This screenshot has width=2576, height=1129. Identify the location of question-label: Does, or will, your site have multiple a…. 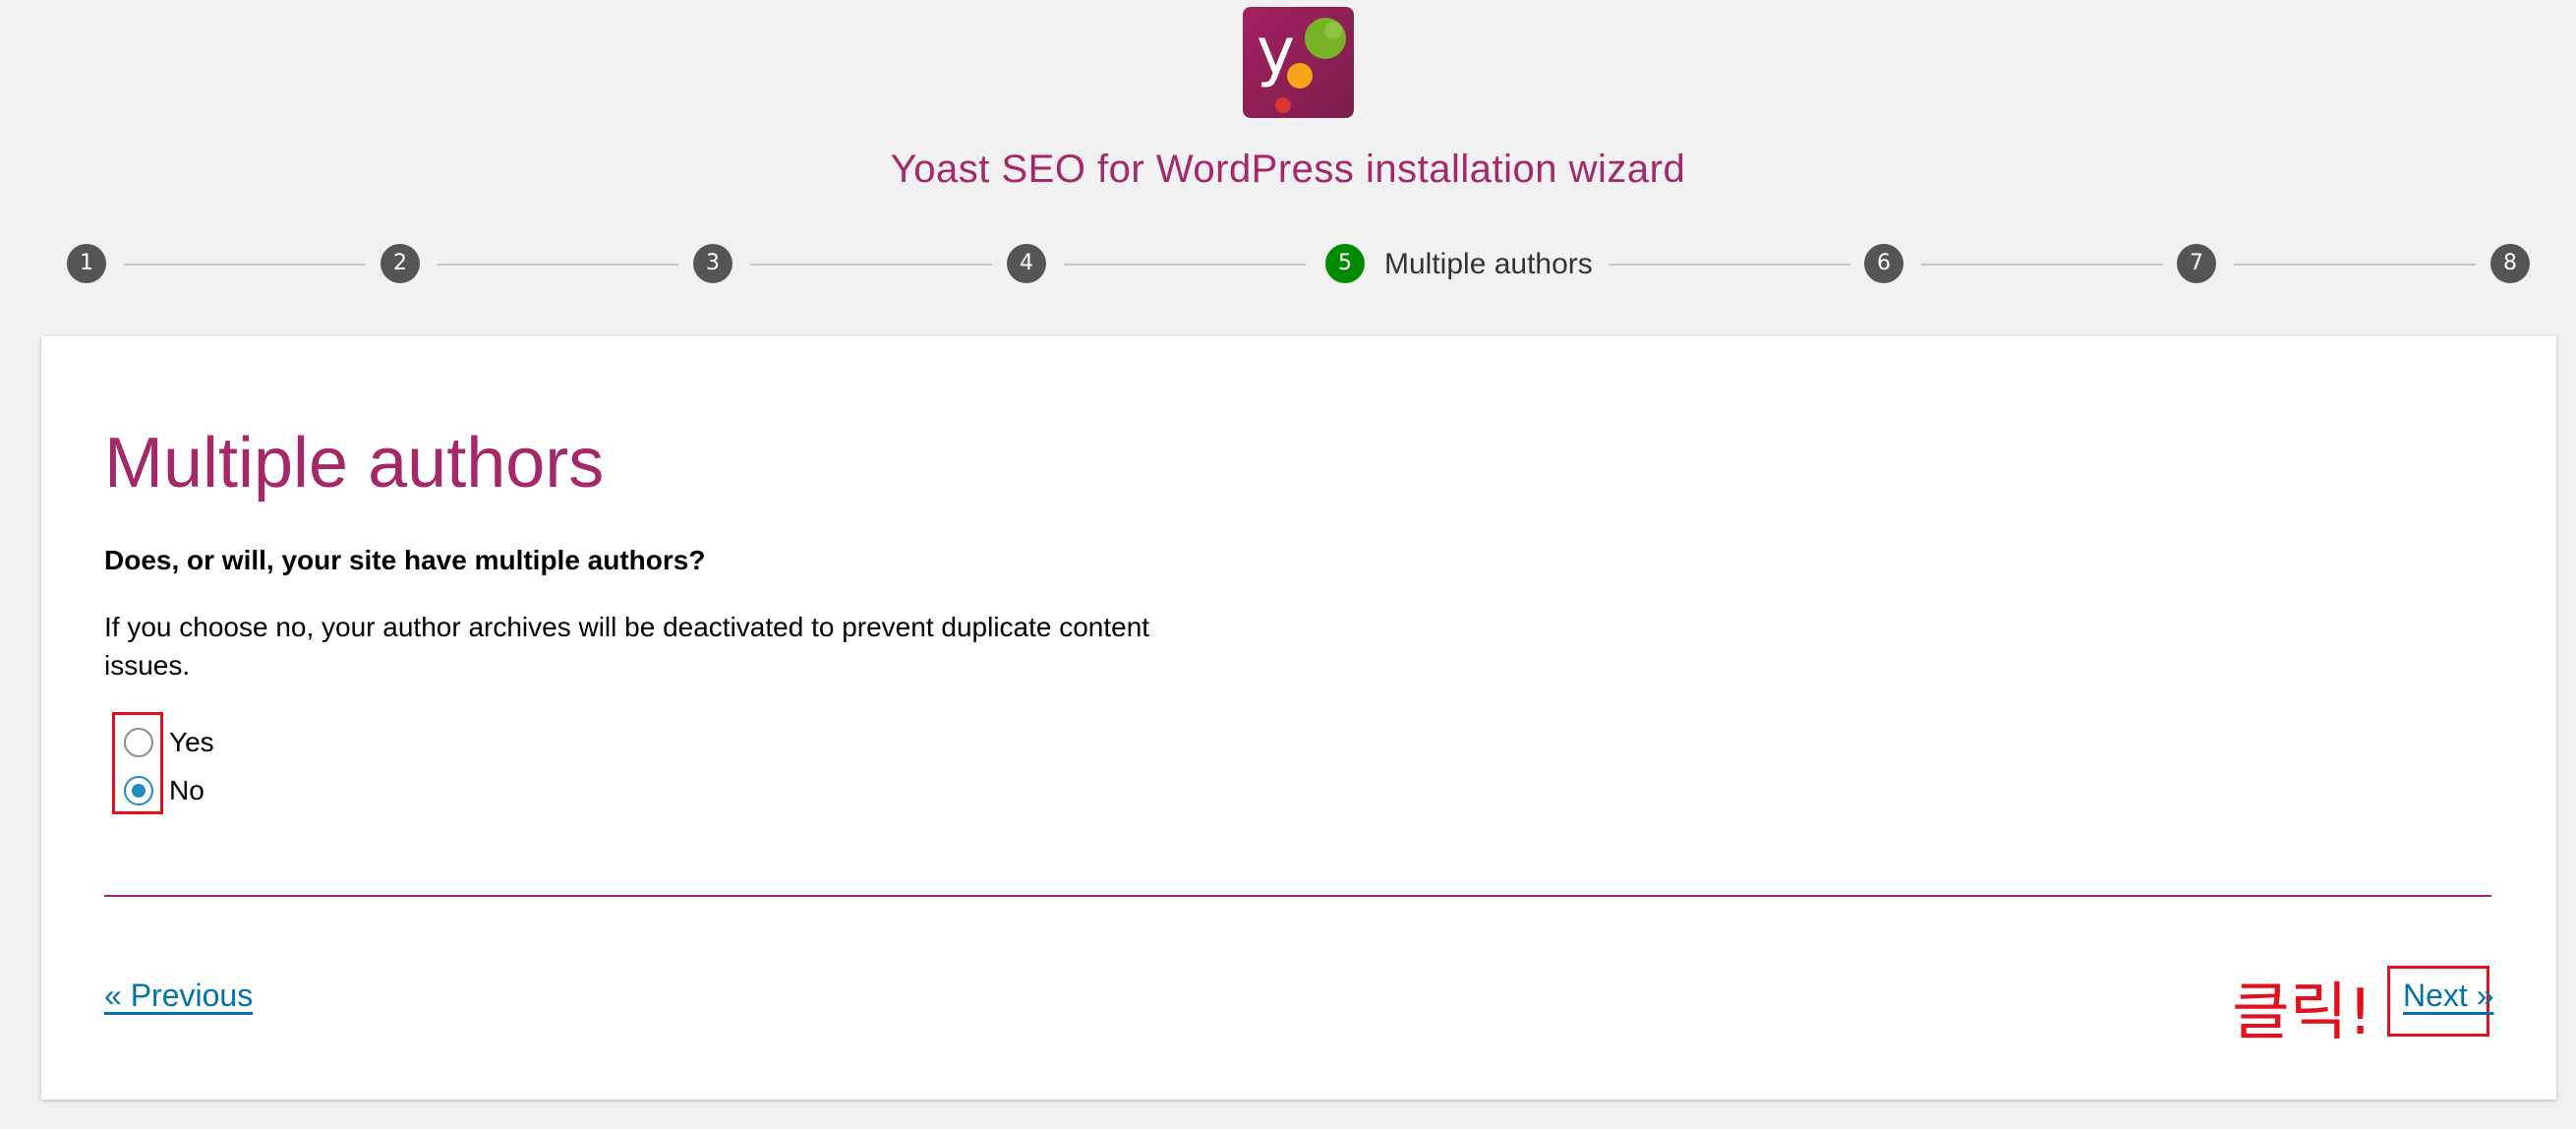
(405, 560).